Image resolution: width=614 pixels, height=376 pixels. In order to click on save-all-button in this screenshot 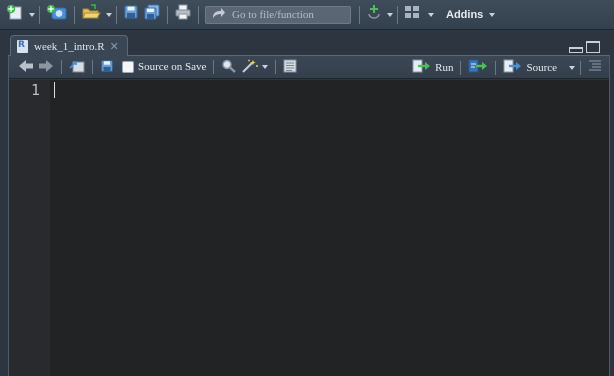, I will do `click(152, 15)`.